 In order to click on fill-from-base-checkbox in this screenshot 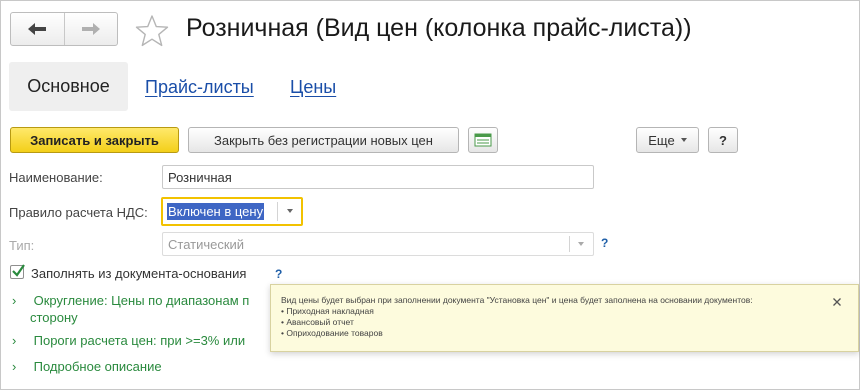, I will do `click(17, 271)`.